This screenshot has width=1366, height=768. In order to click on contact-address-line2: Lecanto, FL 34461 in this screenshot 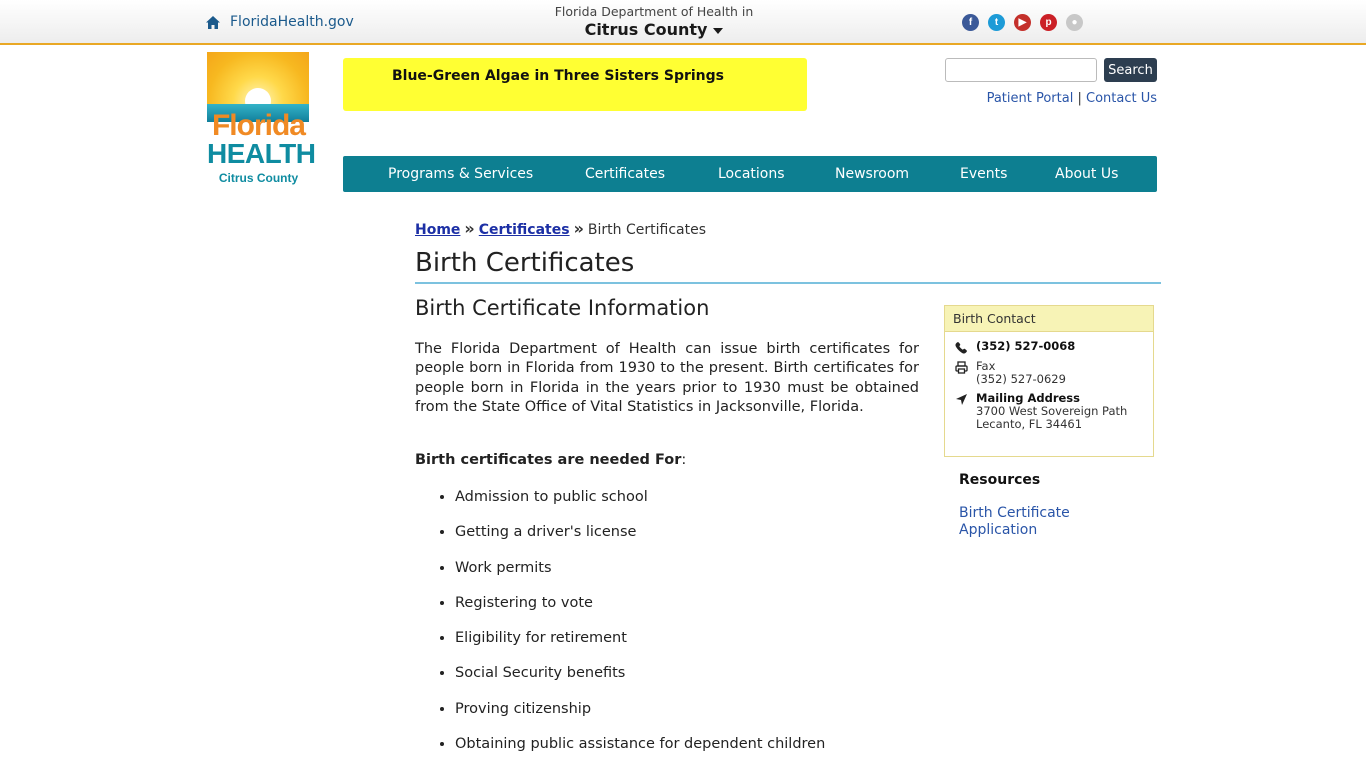, I will do `click(1029, 424)`.